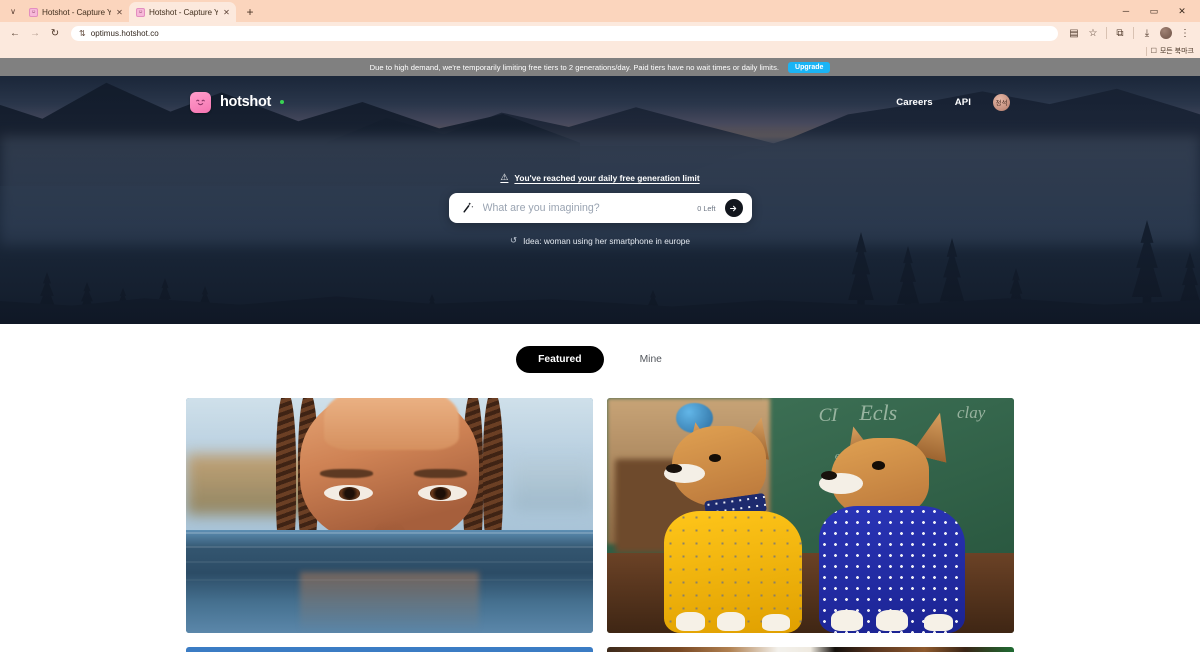 The height and width of the screenshot is (652, 1200). I want to click on browser-tab-2: ☺ Hotshot - Capture Your Imagi ✕, so click(182, 12).